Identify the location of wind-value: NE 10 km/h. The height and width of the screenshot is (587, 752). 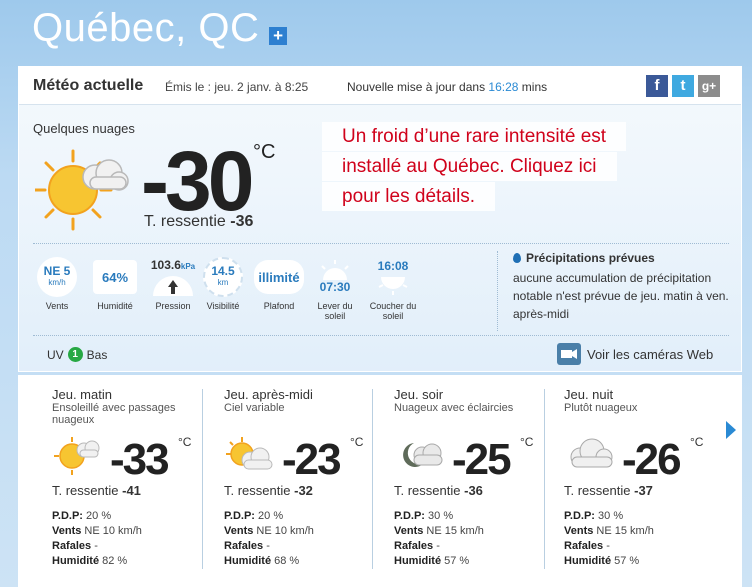
(285, 531).